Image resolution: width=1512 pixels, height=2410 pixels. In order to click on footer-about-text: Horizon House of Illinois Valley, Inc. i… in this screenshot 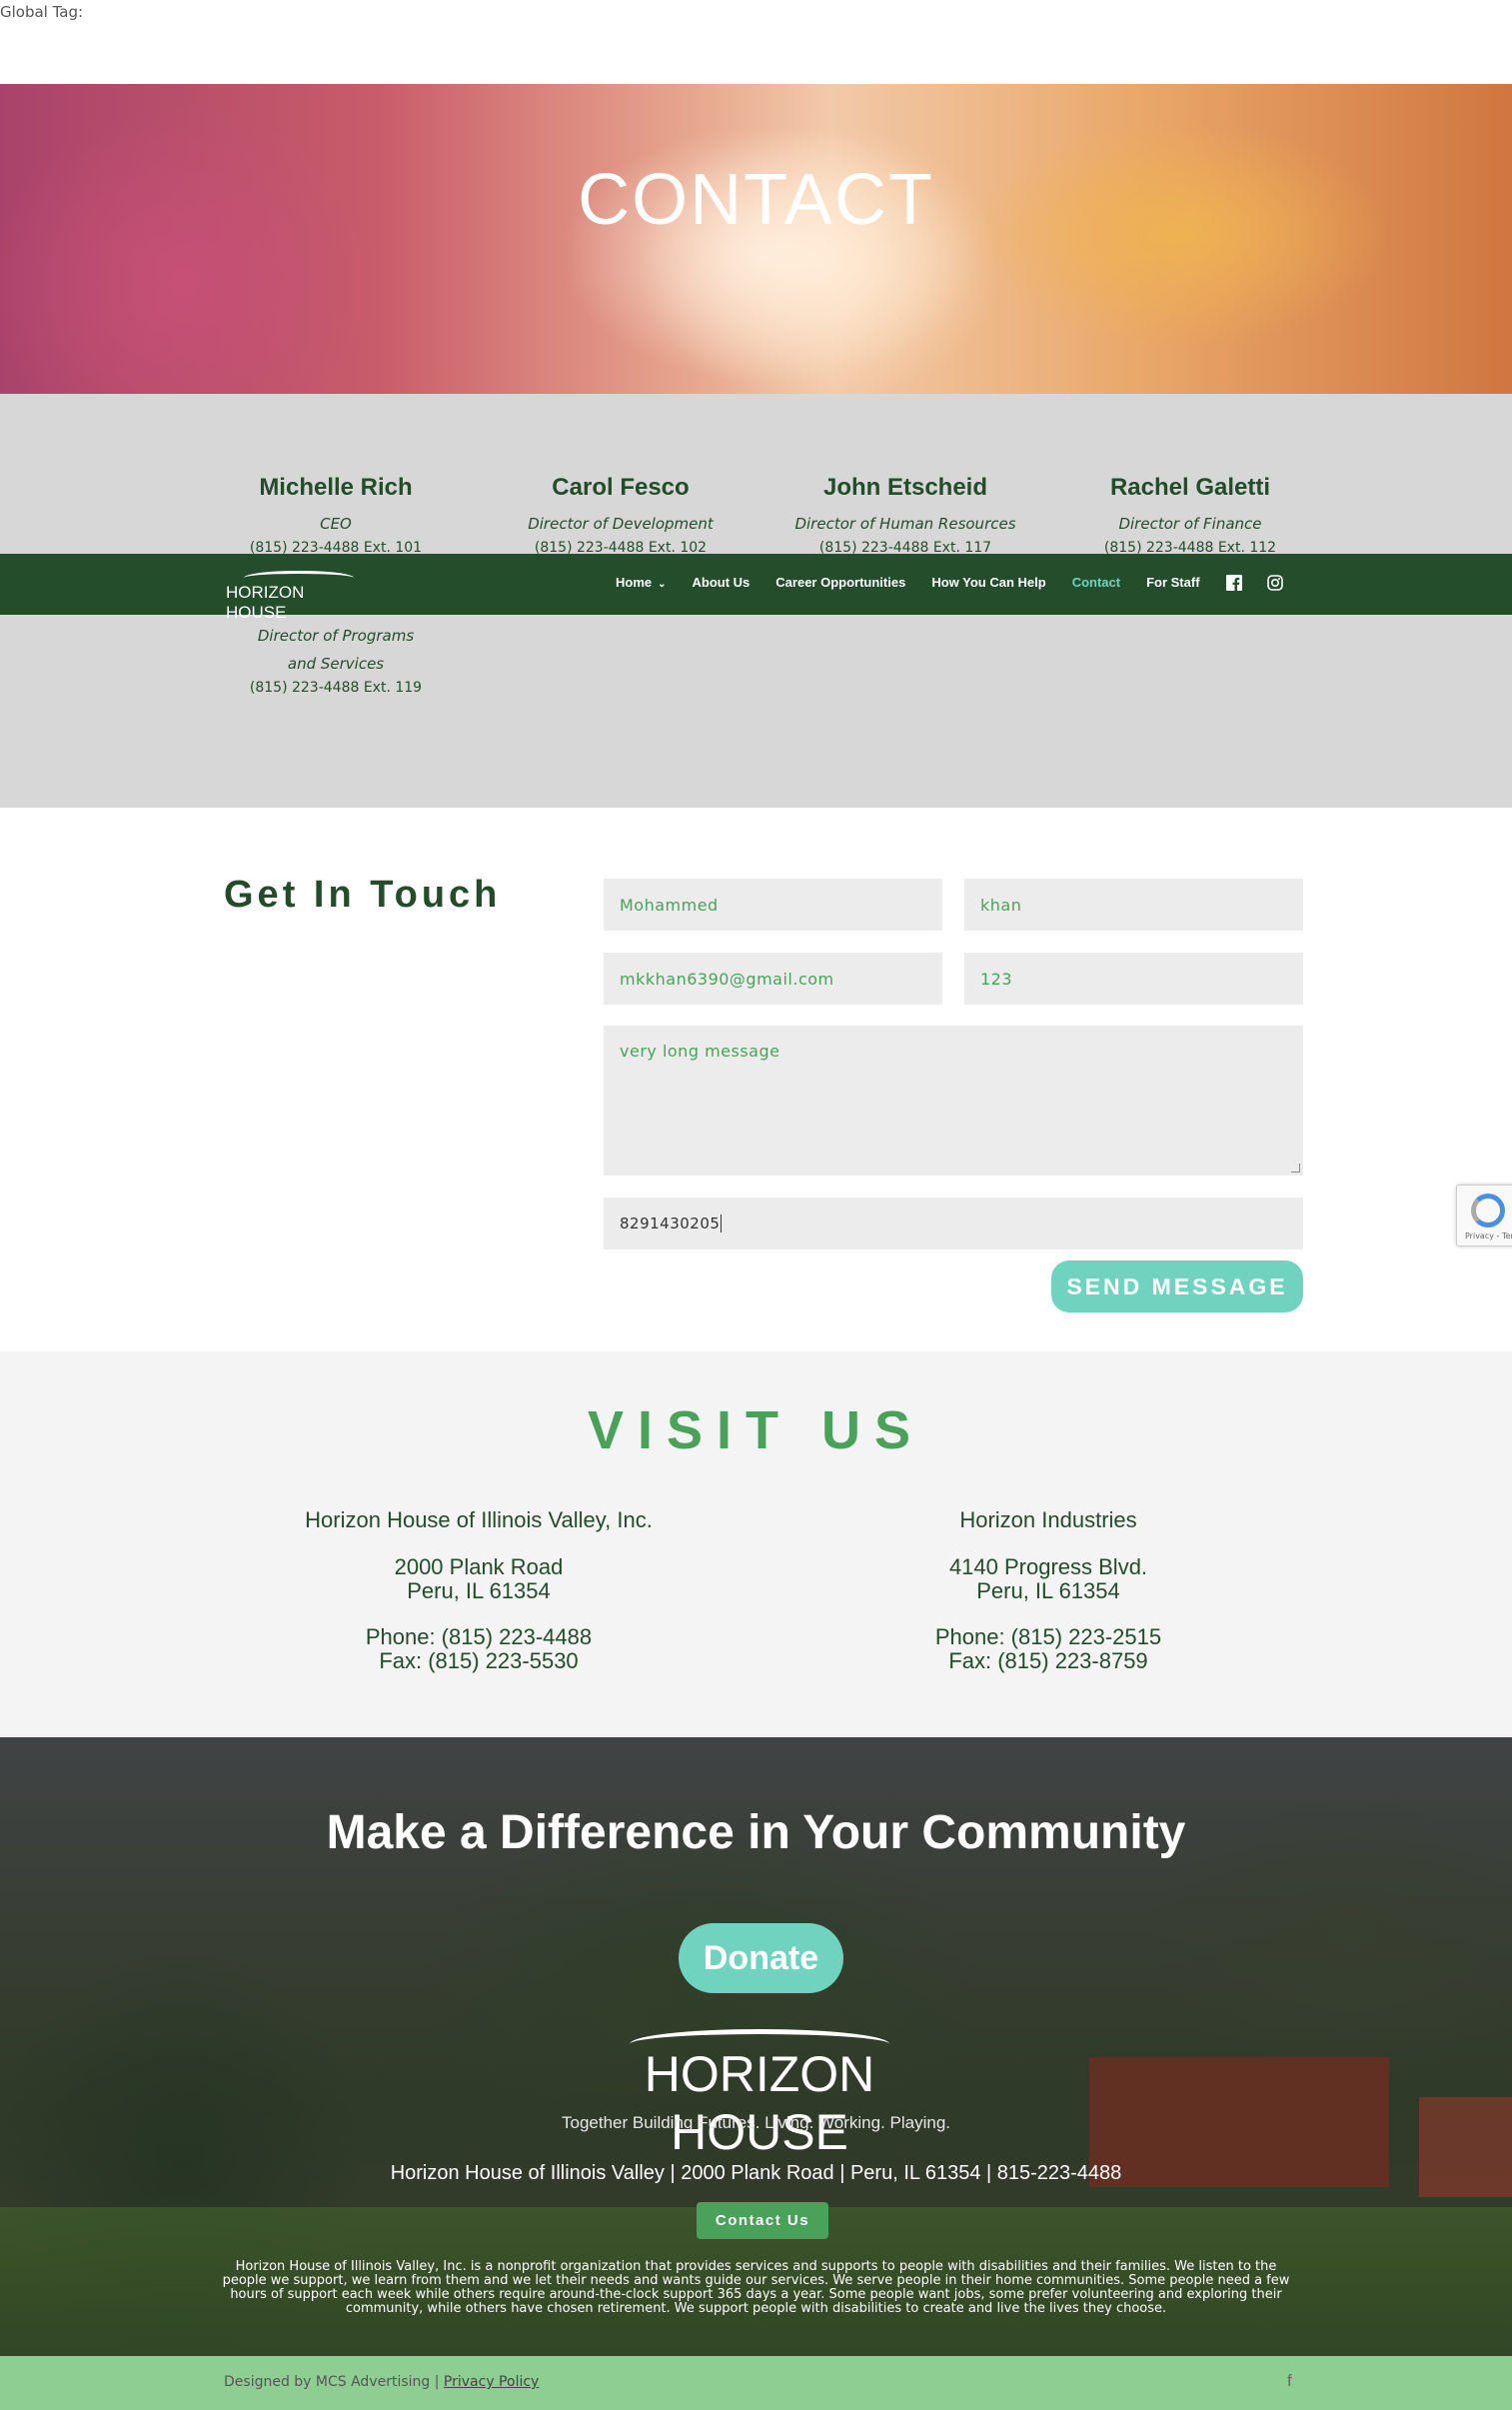, I will do `click(756, 2287)`.